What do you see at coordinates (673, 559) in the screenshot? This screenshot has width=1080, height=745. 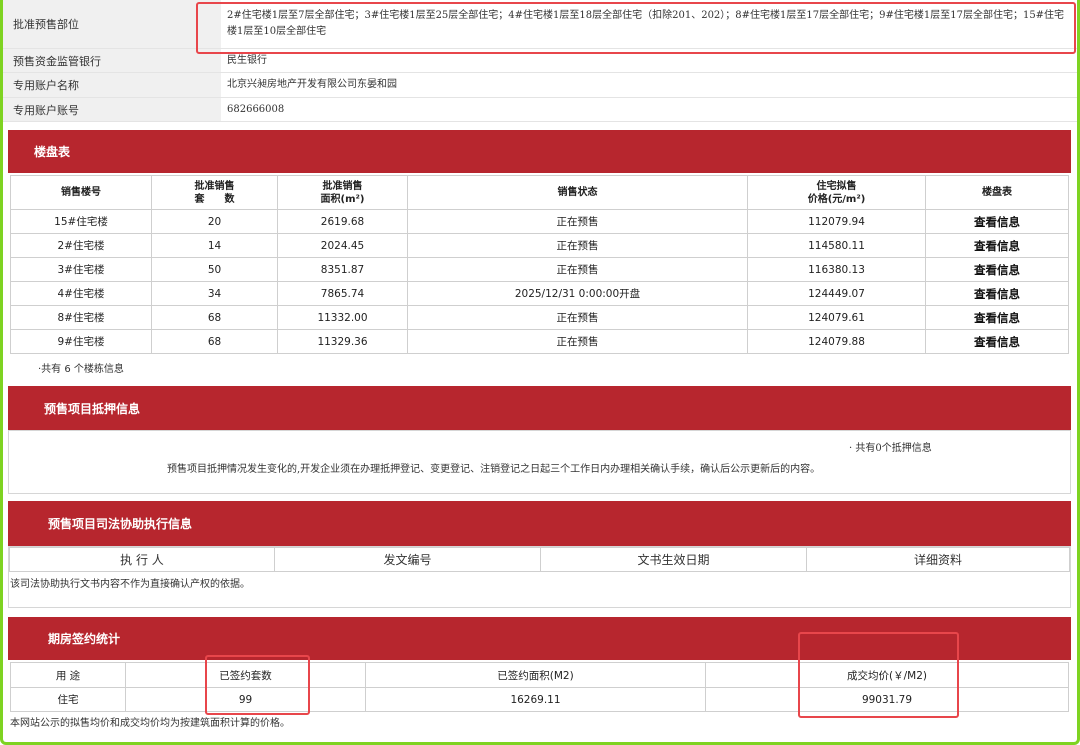 I see `col-effective-date: 文书生效日期` at bounding box center [673, 559].